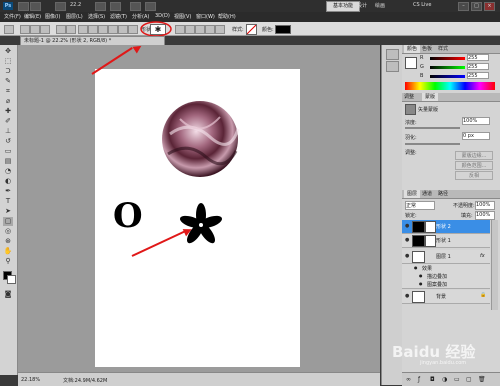 The width and height of the screenshot is (500, 386). Describe the element at coordinates (392, 54) in the screenshot. I see `history-panel-icon` at that location.